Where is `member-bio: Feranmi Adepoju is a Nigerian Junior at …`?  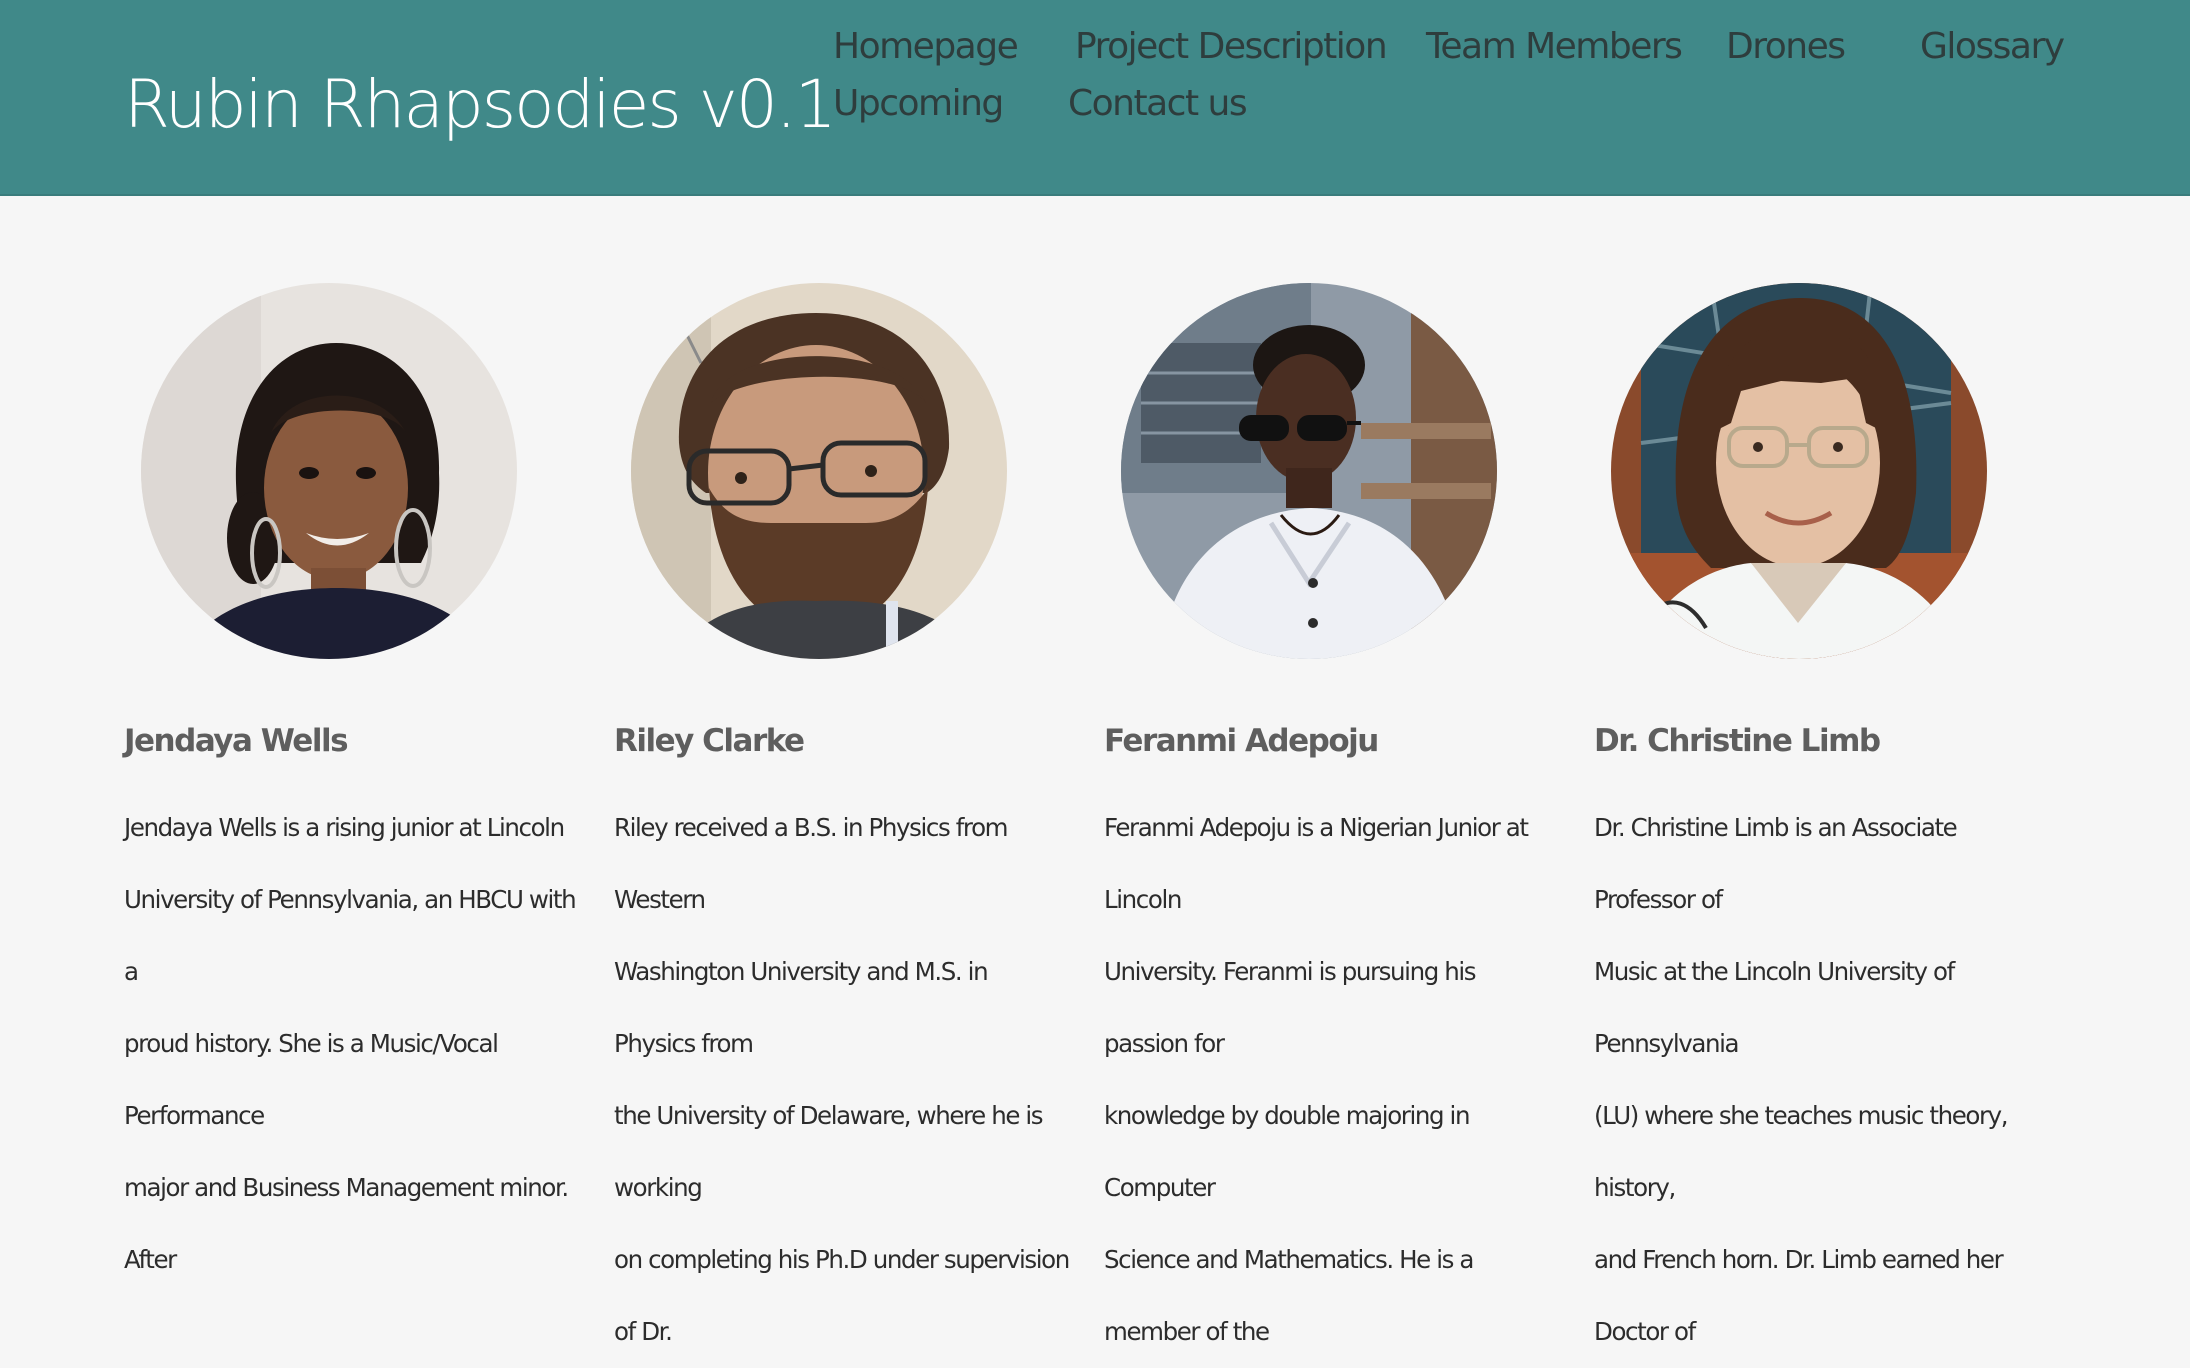 member-bio: Feranmi Adepoju is a Nigerian Junior at … is located at coordinates (1334, 1080).